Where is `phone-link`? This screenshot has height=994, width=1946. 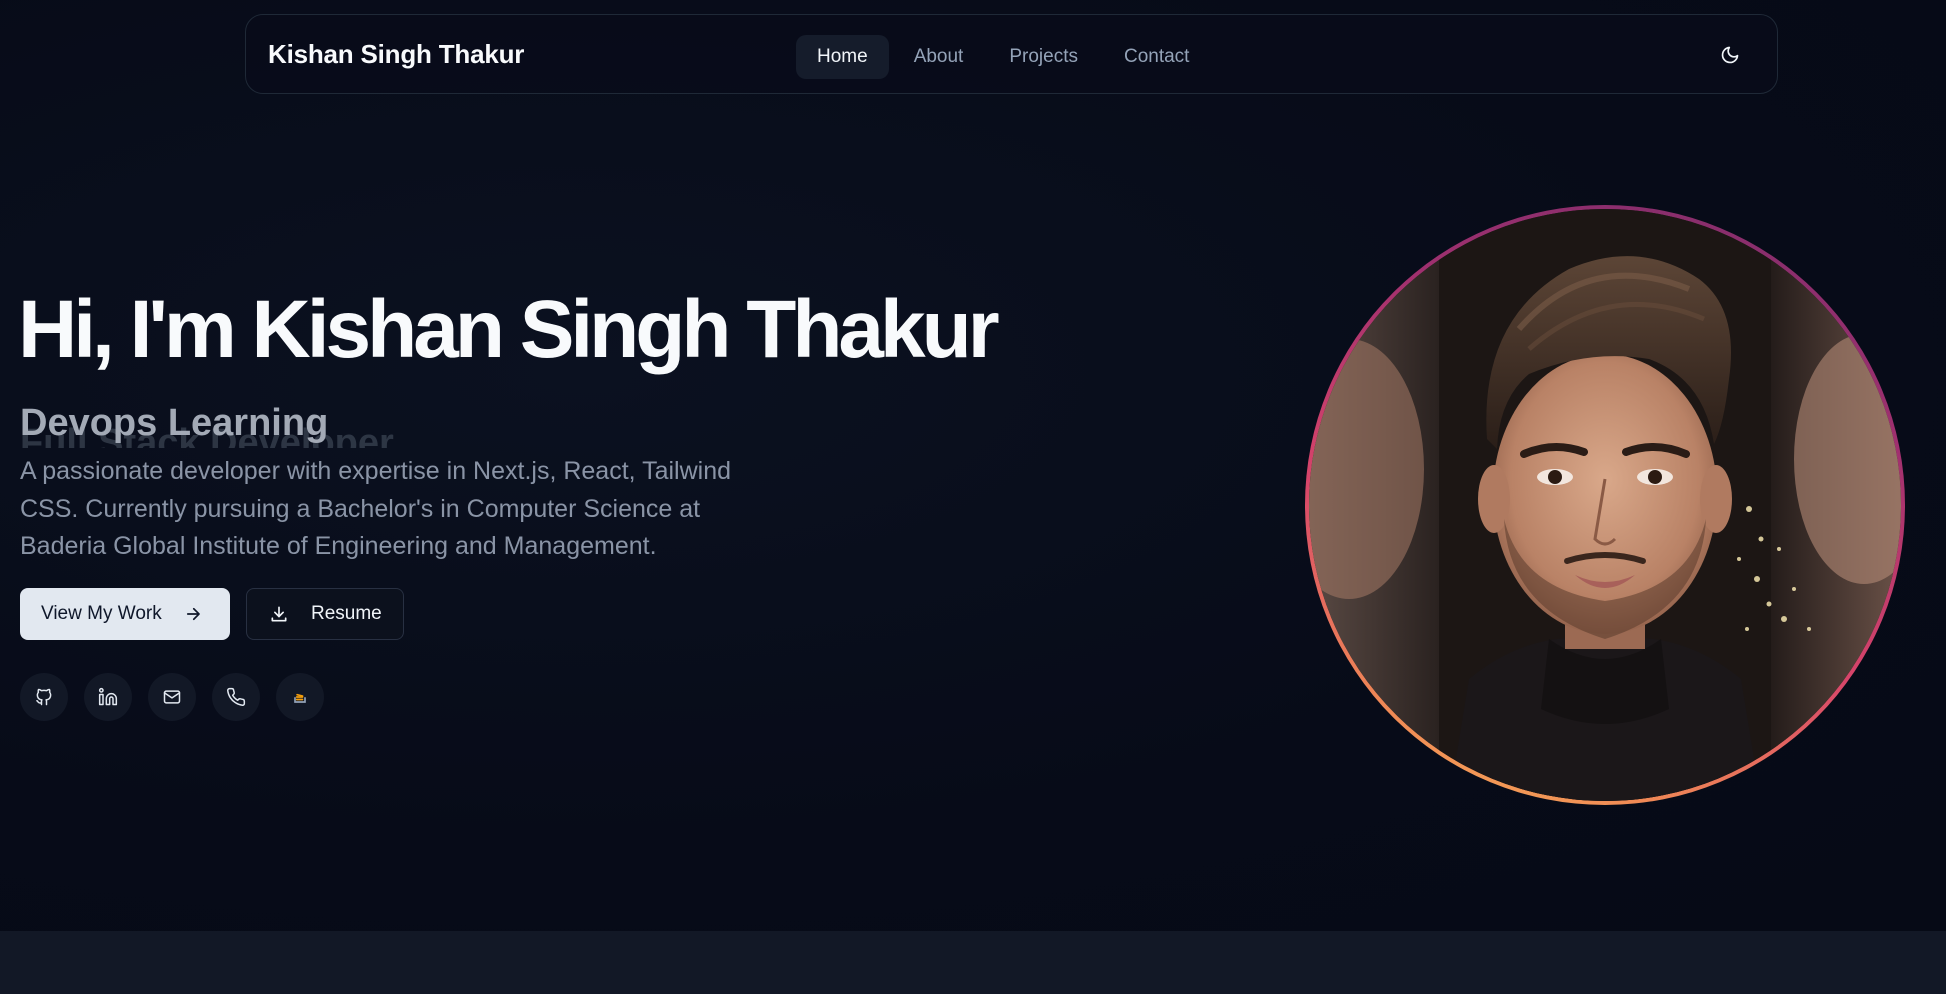 phone-link is located at coordinates (236, 697).